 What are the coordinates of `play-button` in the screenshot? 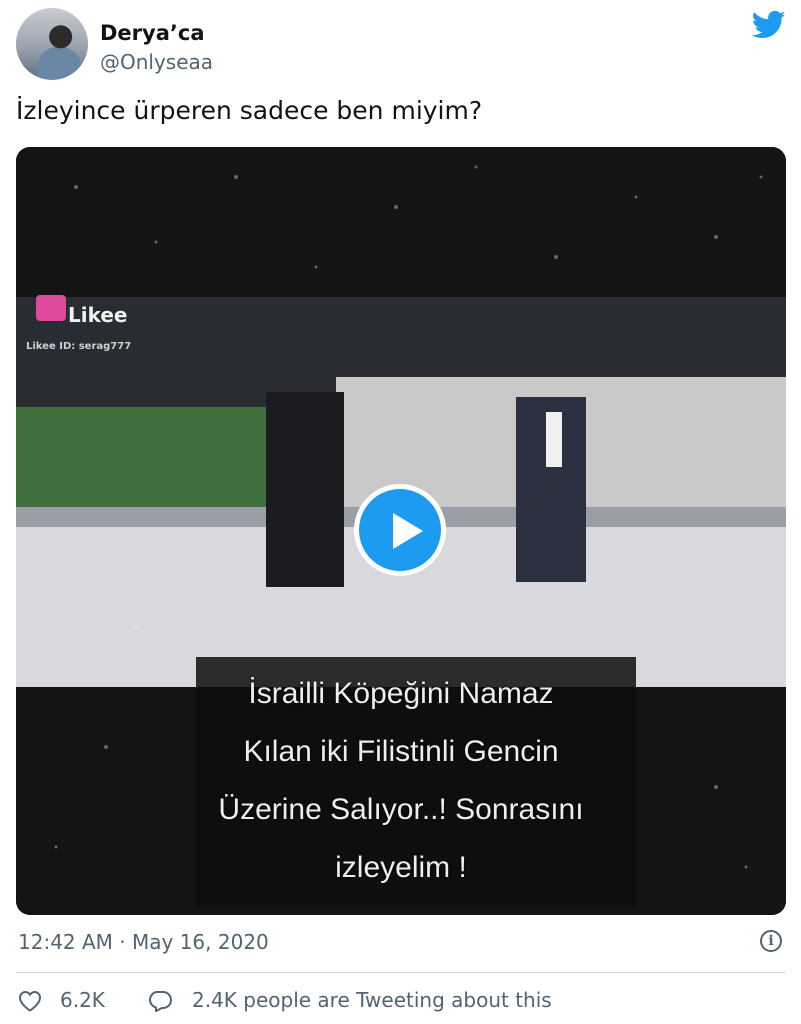 It's located at (400, 530).